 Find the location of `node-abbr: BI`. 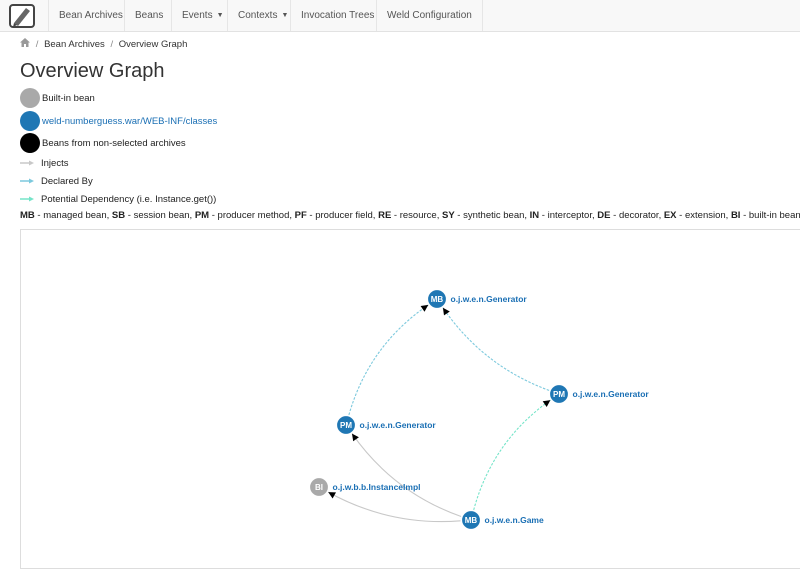

node-abbr: BI is located at coordinates (319, 487).